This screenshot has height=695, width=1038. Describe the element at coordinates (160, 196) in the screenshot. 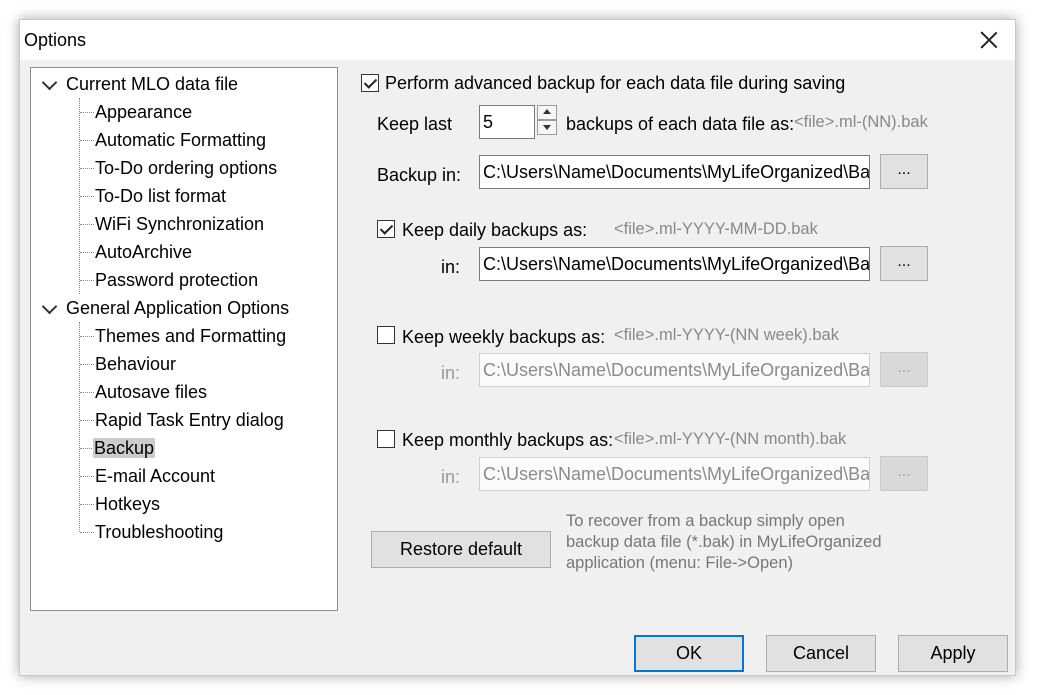

I see `tree-item-todo-list-format: To-Do list format` at that location.